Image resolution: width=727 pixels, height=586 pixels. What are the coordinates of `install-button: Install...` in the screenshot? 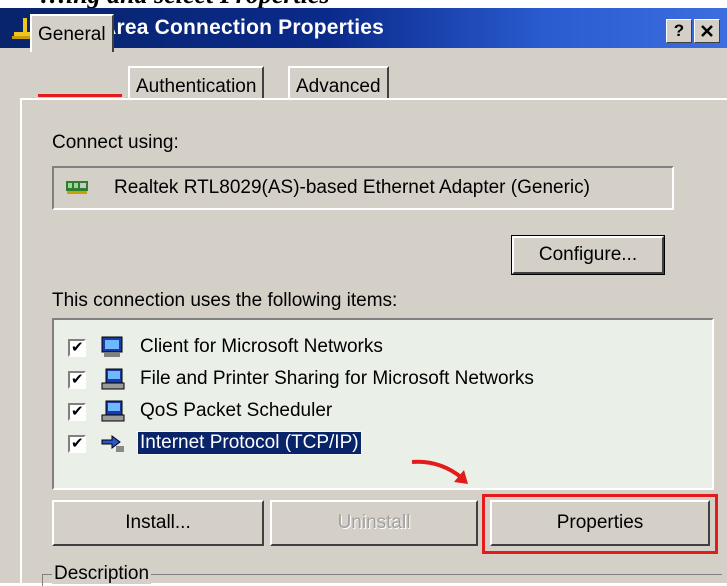 It's located at (158, 523).